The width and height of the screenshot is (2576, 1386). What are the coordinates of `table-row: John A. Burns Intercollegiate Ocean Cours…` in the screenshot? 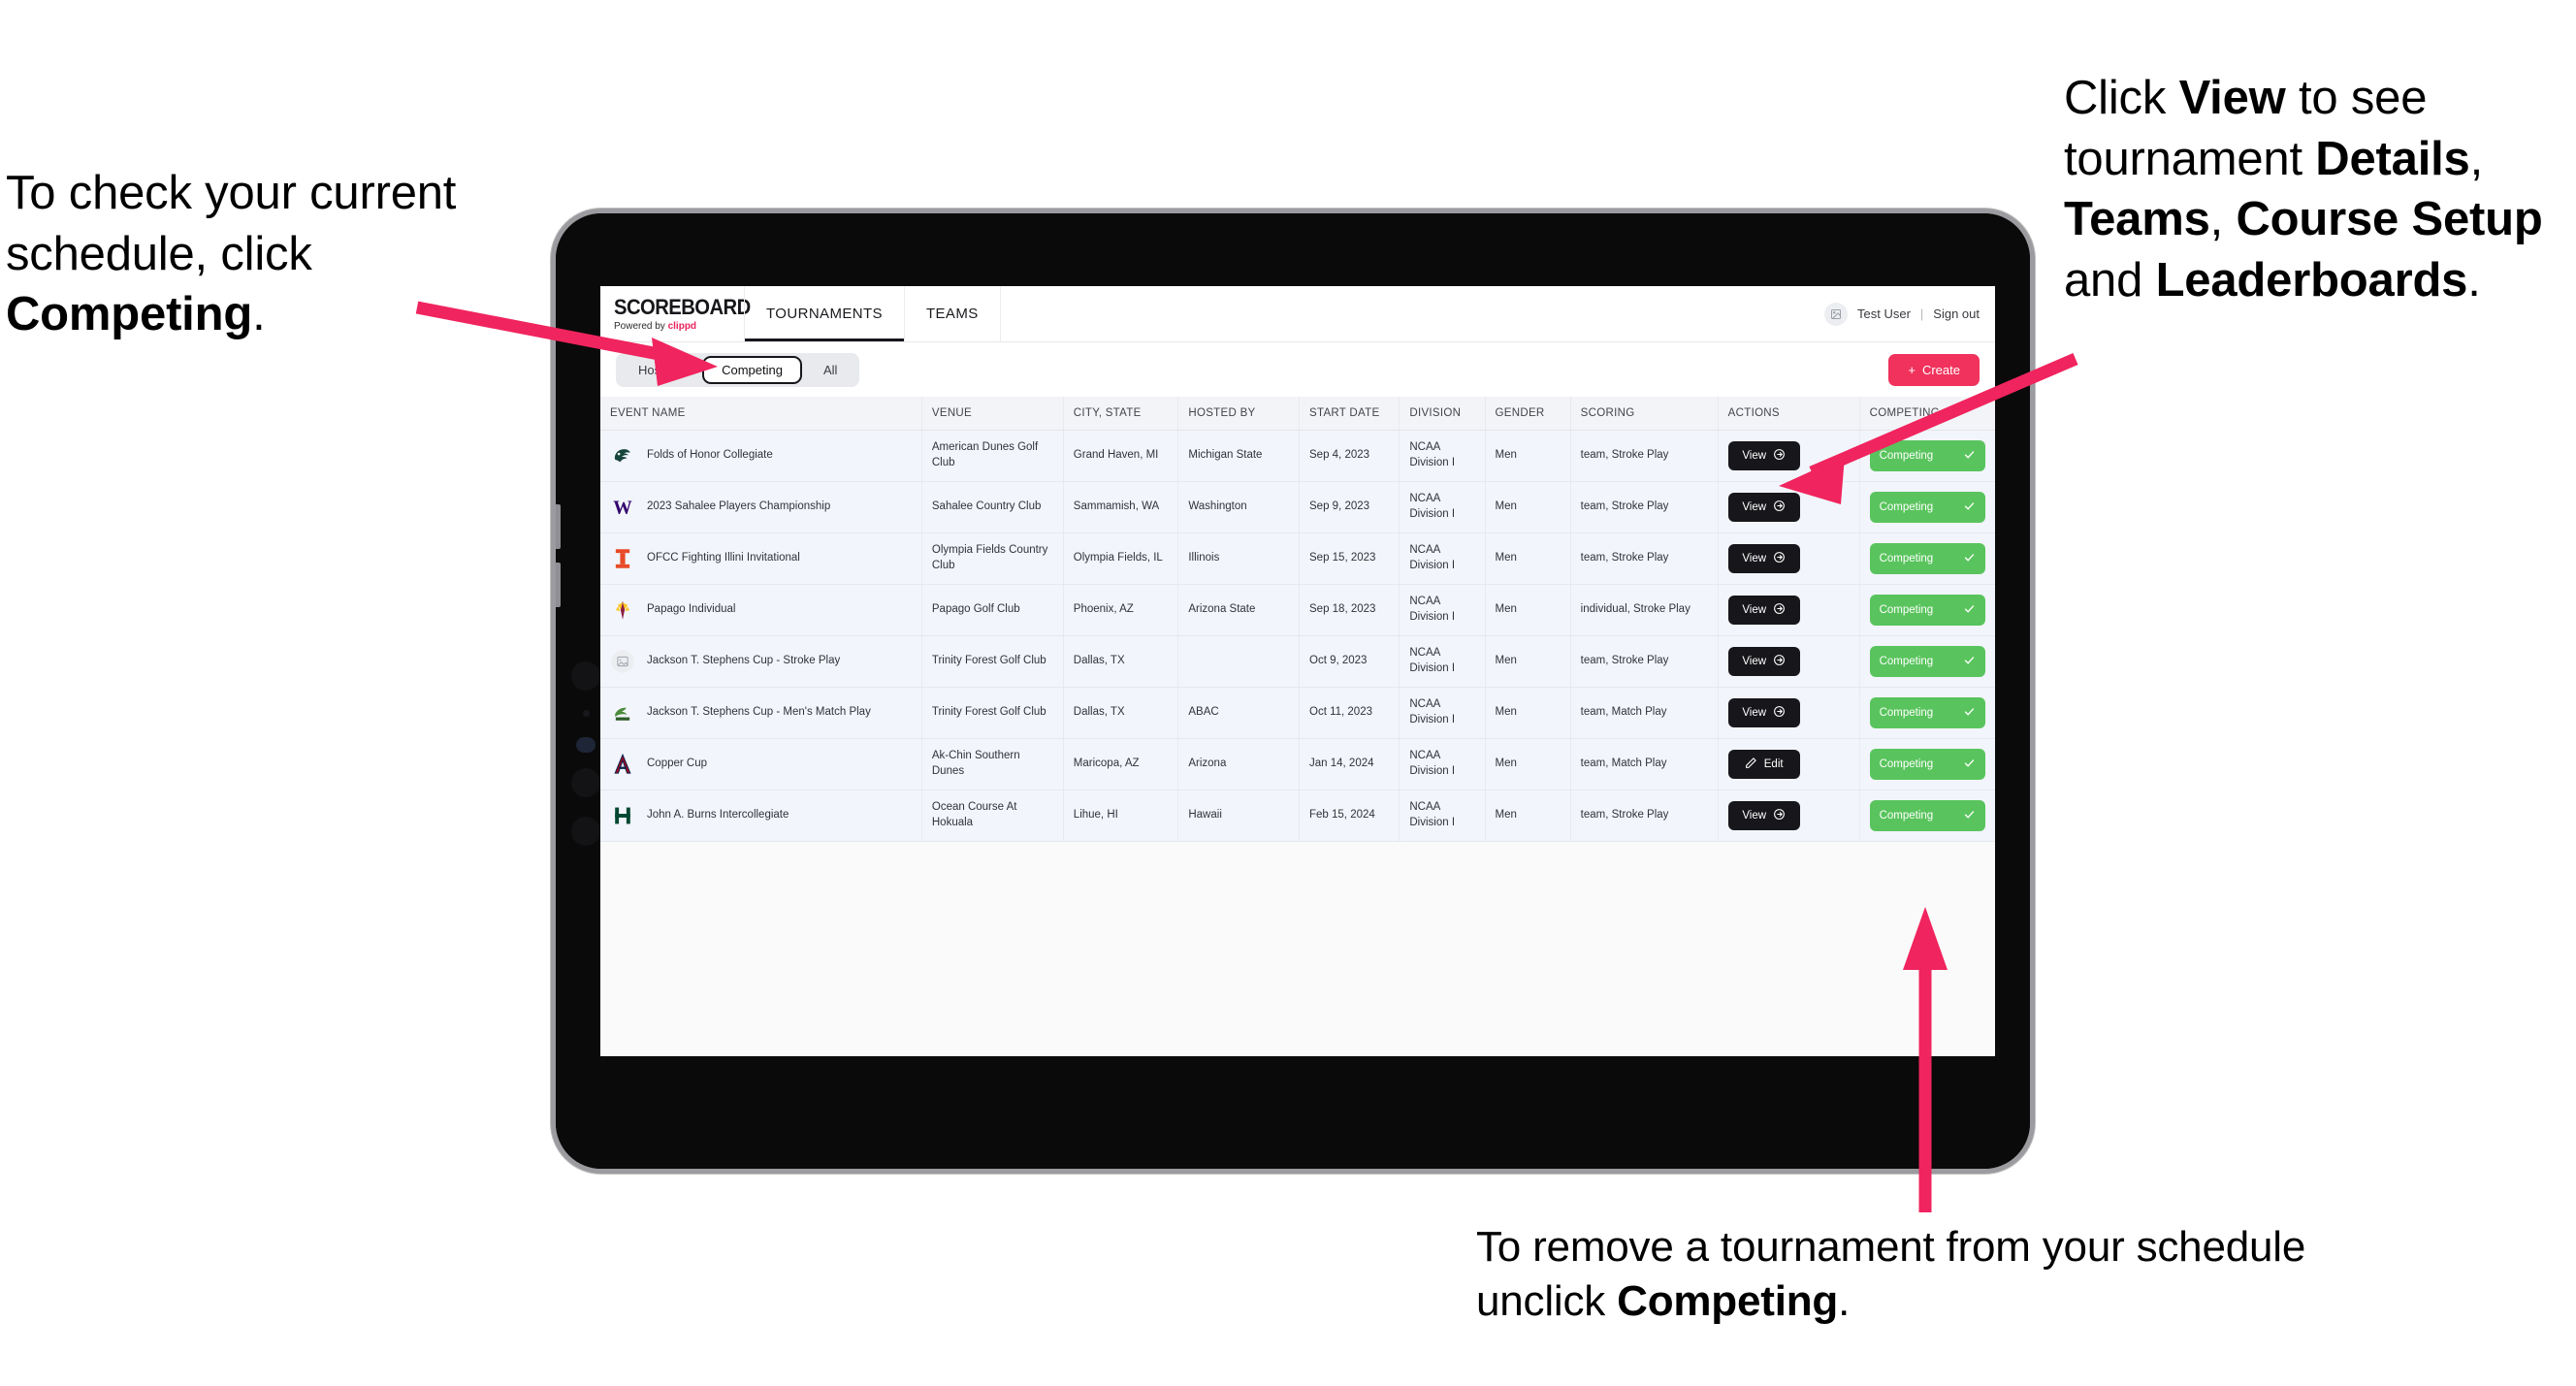 It's located at (1297, 816).